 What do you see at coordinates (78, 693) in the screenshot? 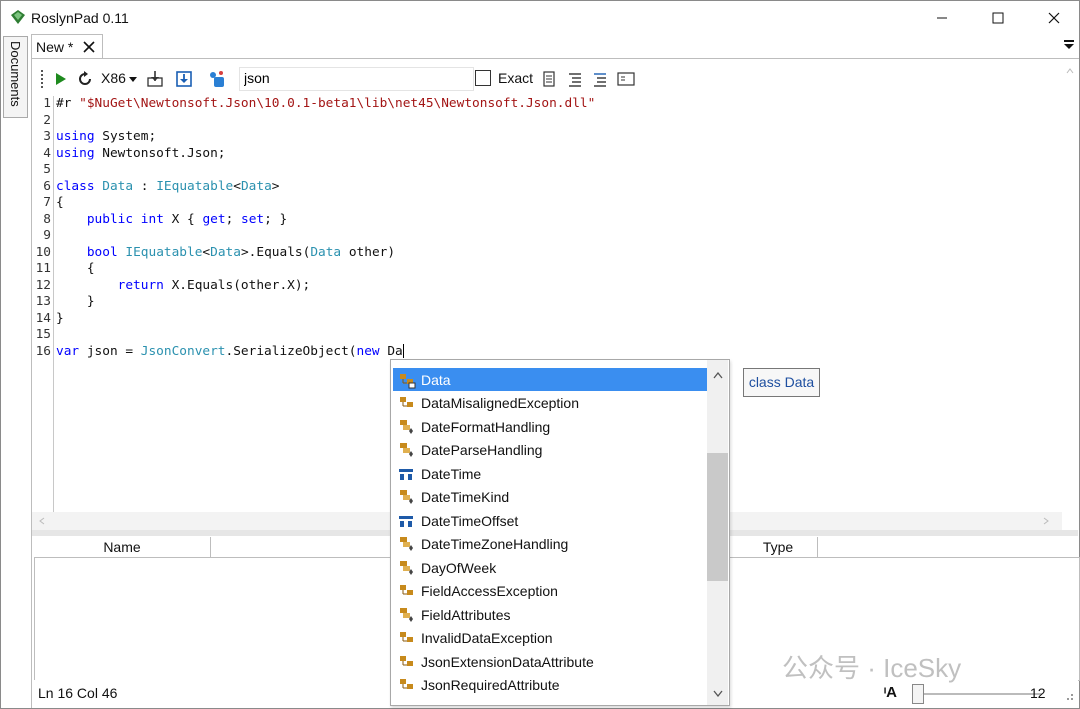
I see `cursor-position: Ln 16 Col 46` at bounding box center [78, 693].